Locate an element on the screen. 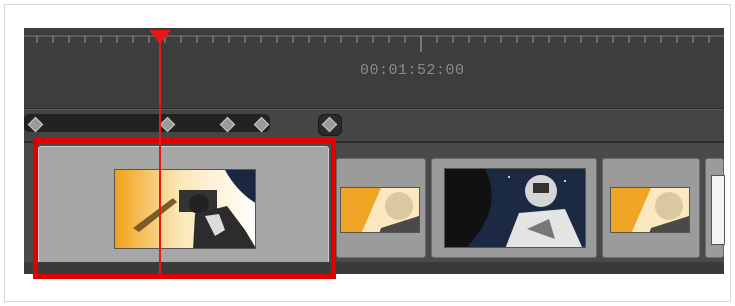 The height and width of the screenshot is (306, 735). panel-4-thumbnail is located at coordinates (650, 210).